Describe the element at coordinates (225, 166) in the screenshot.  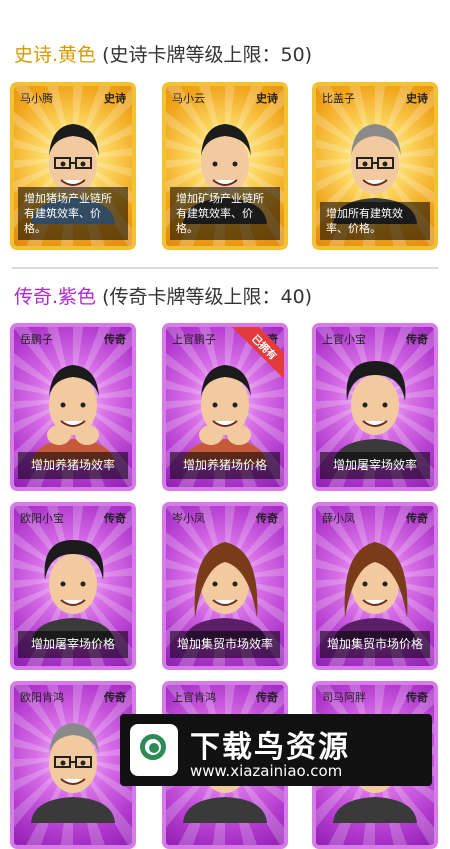
I see `epic-card: 马小云 史诗增加矿场产业链所有建筑效率、价格。` at that location.